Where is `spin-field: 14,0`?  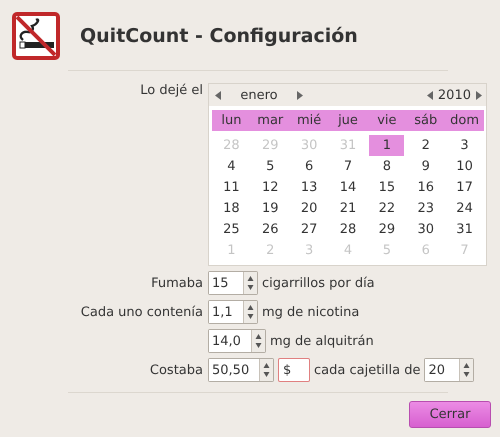 spin-field: 14,0 is located at coordinates (237, 341).